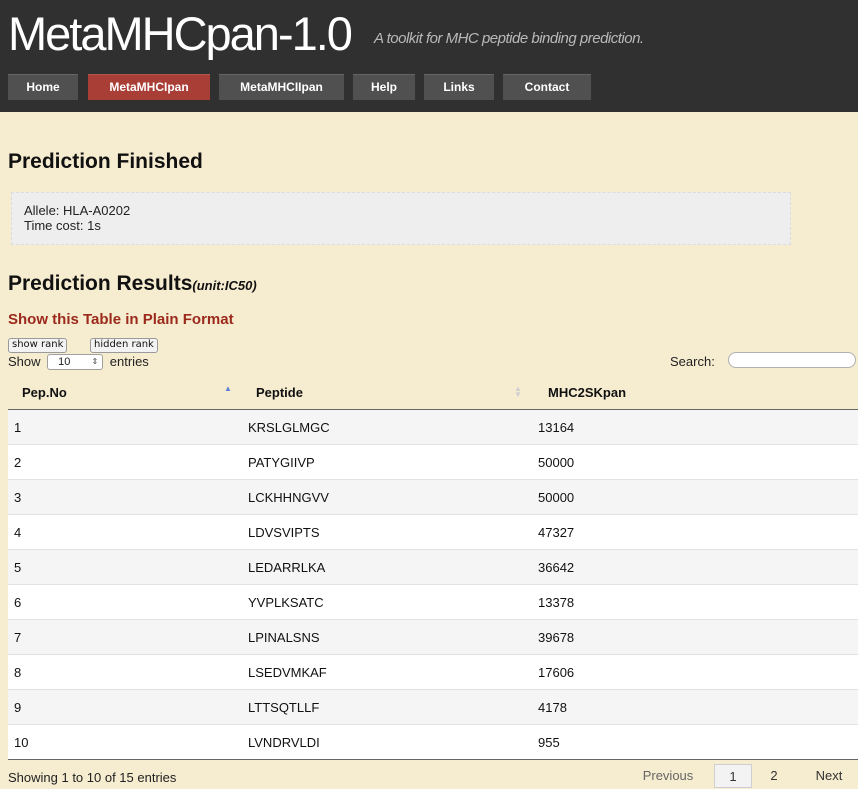  Describe the element at coordinates (384, 87) in the screenshot. I see `nav-help: Help` at that location.